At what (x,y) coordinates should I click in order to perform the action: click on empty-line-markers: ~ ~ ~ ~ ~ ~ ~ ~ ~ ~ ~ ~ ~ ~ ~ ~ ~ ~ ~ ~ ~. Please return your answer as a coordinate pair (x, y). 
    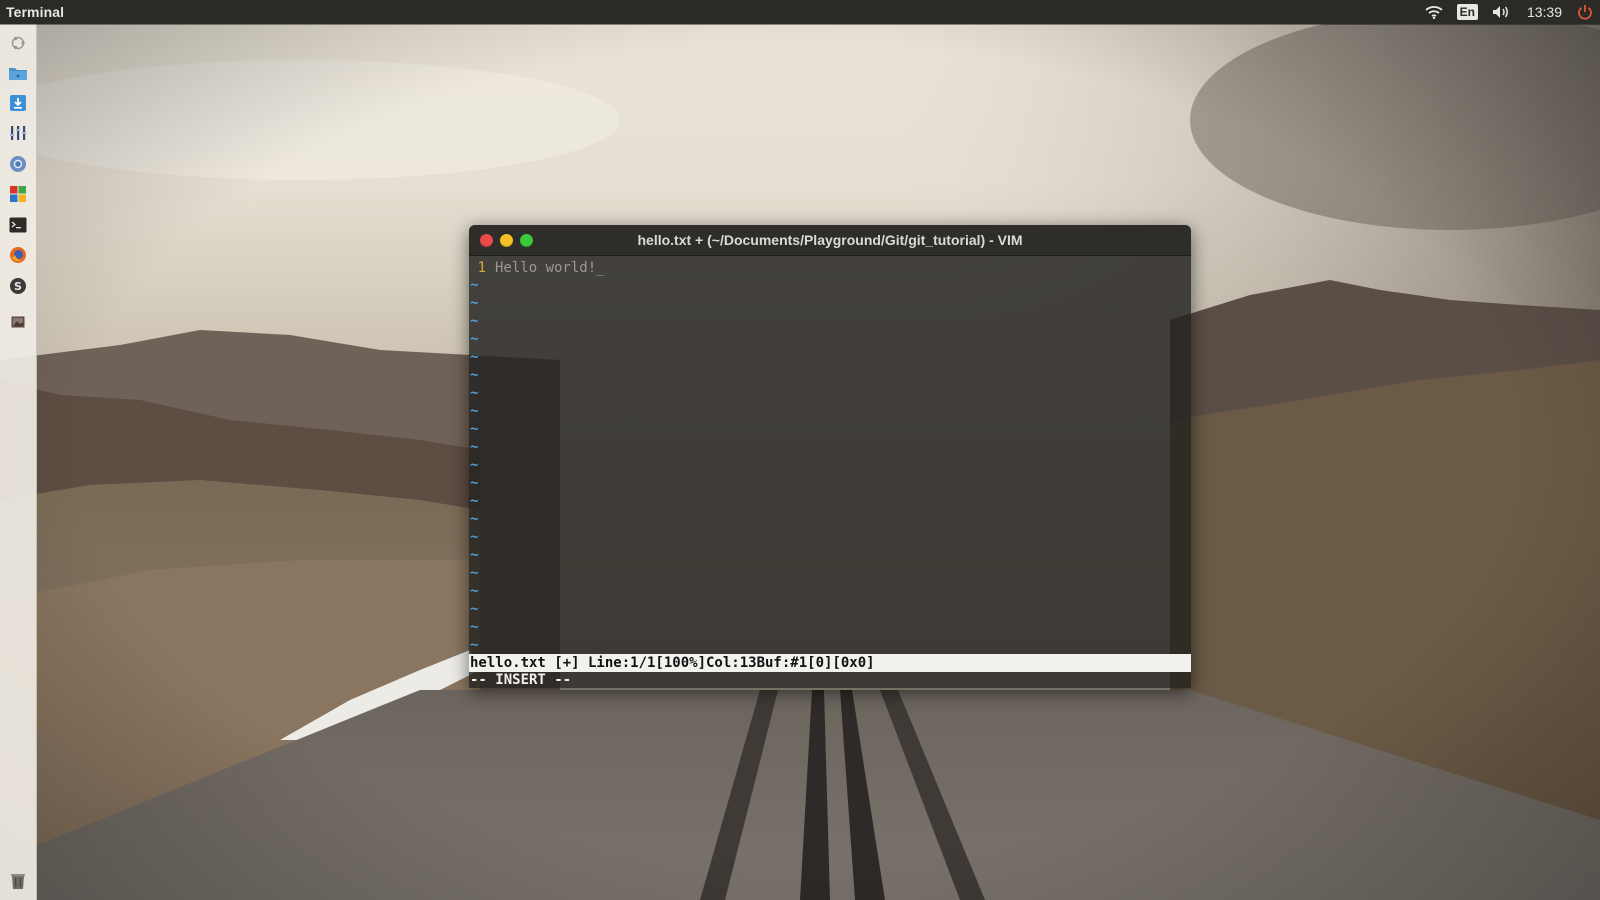
    Looking at the image, I should click on (479, 466).